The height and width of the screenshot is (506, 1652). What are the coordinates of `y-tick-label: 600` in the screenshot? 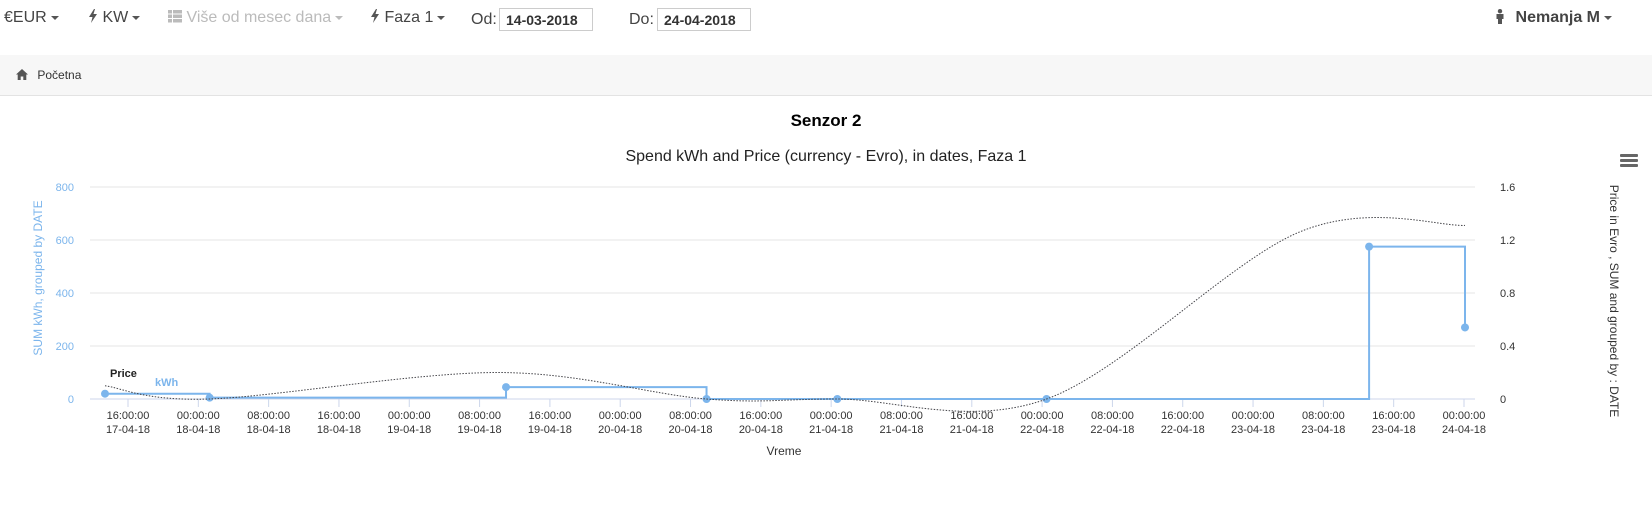 It's located at (65, 241).